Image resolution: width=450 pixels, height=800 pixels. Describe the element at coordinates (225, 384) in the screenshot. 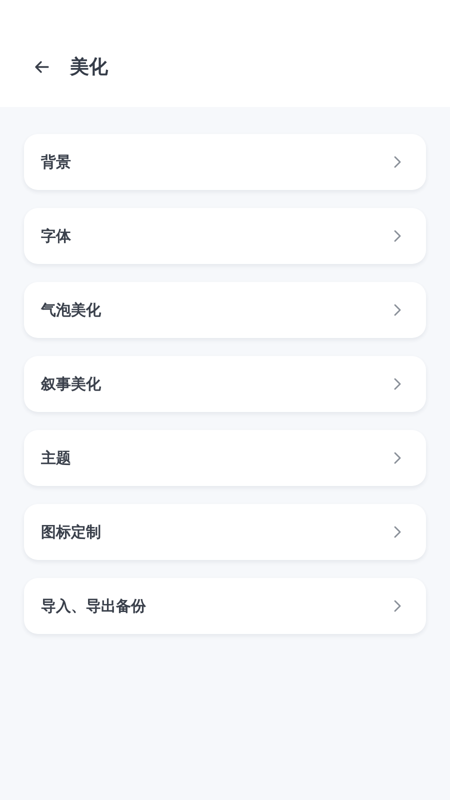

I see `menu-item: 叙事美化` at that location.